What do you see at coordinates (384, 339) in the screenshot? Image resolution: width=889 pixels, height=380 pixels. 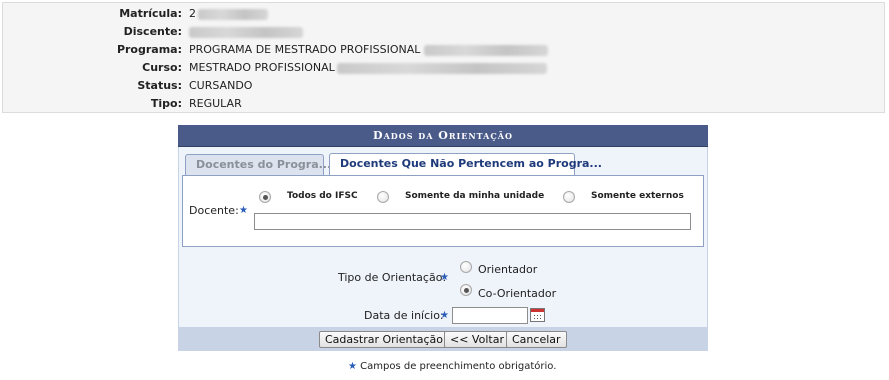 I see `cadastrar-orientacao-button: Cadastrar Orientação` at bounding box center [384, 339].